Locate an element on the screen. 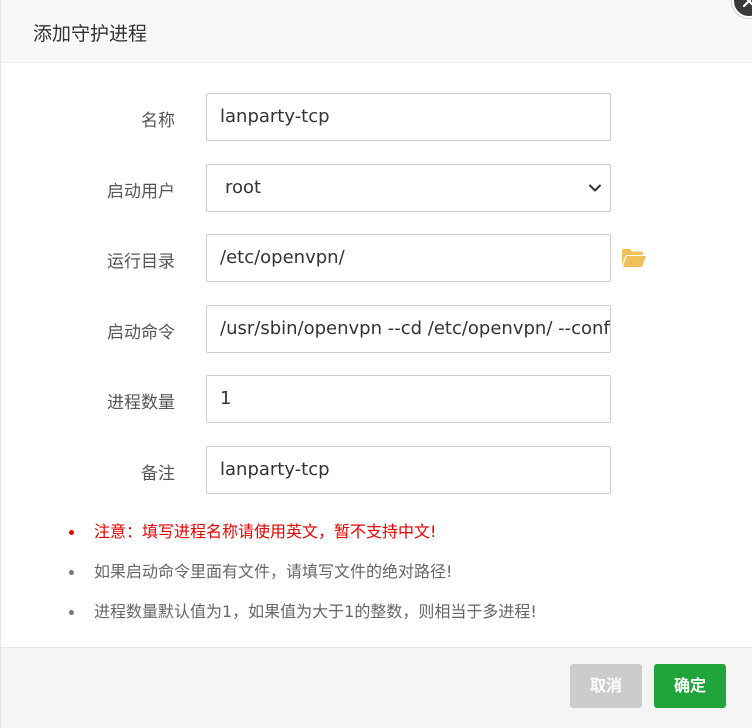 The image size is (752, 728). remark-label: 备注 is located at coordinates (158, 474).